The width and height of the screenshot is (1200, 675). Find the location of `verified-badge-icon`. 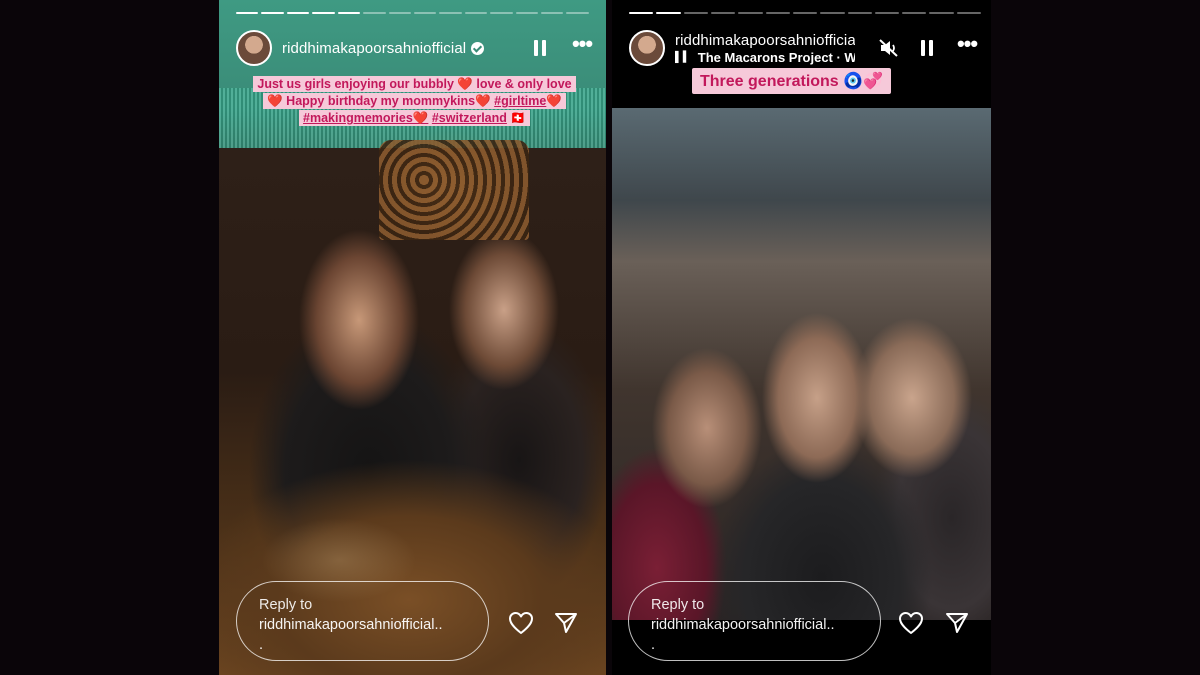

verified-badge-icon is located at coordinates (478, 48).